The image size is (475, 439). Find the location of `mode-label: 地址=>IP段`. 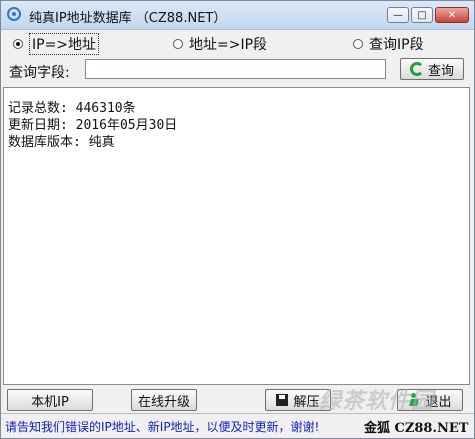

mode-label: 地址=>IP段 is located at coordinates (228, 45).